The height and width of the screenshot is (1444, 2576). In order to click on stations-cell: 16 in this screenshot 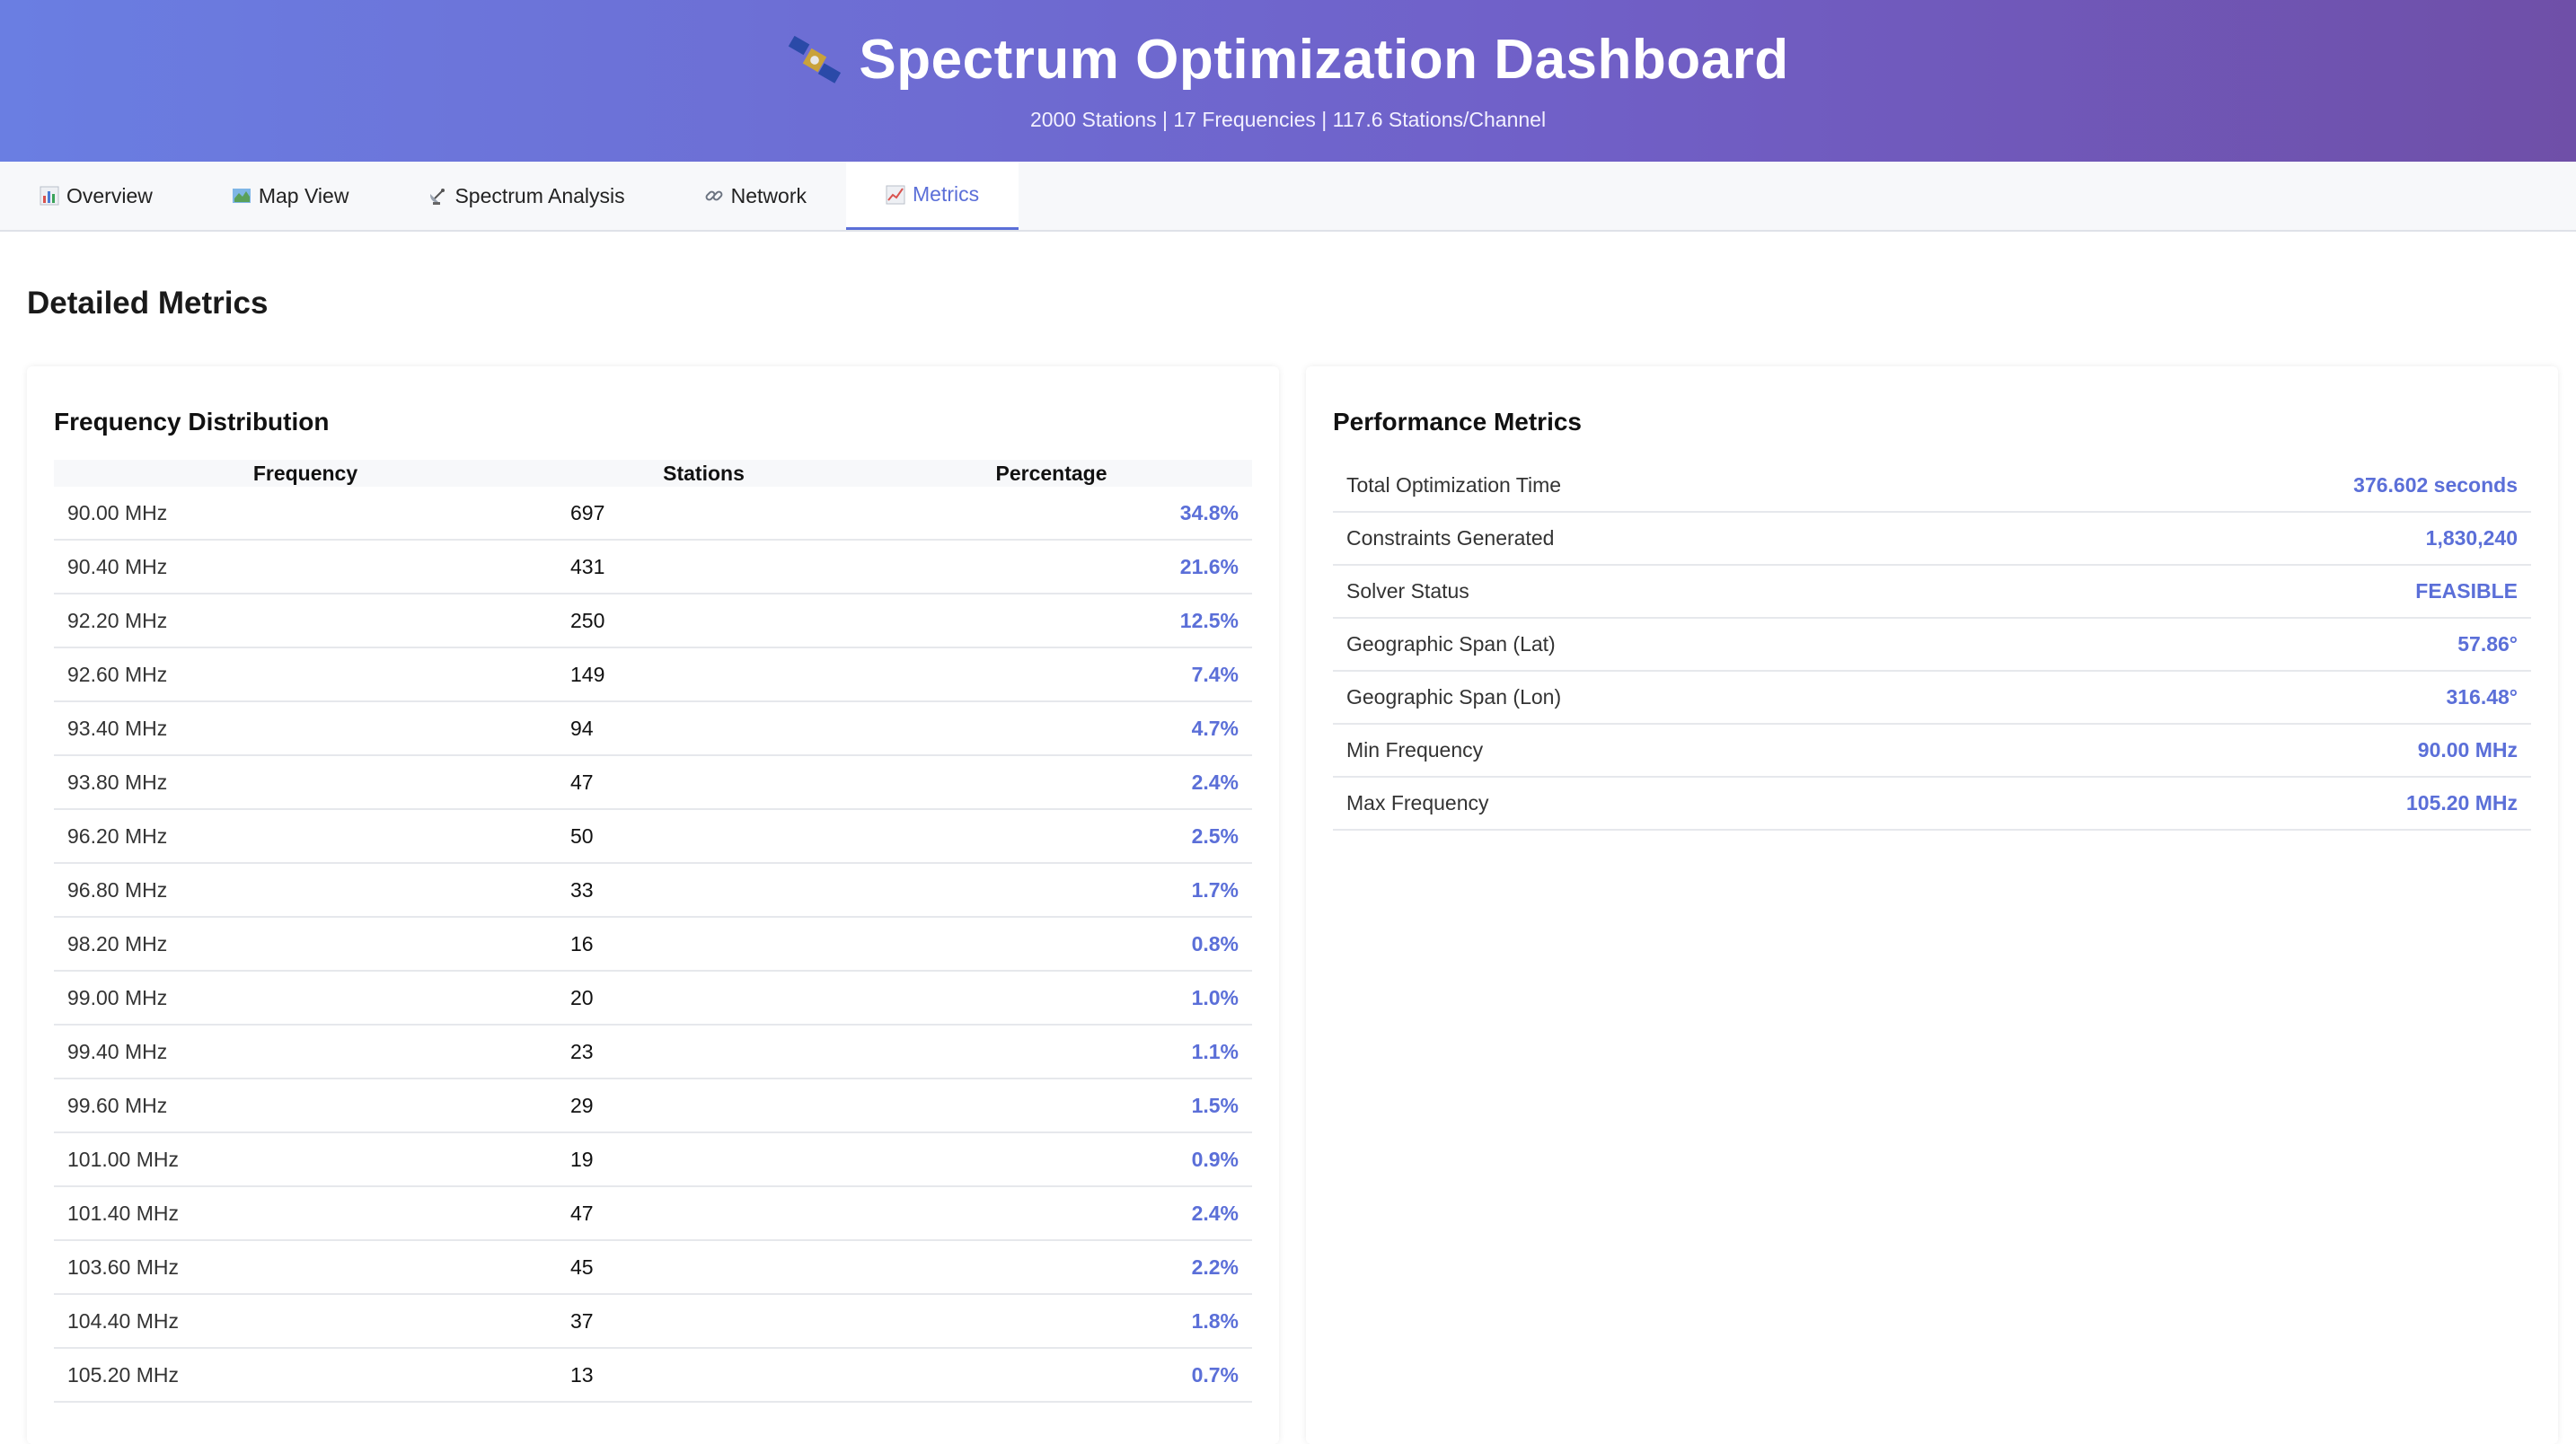, I will do `click(704, 944)`.